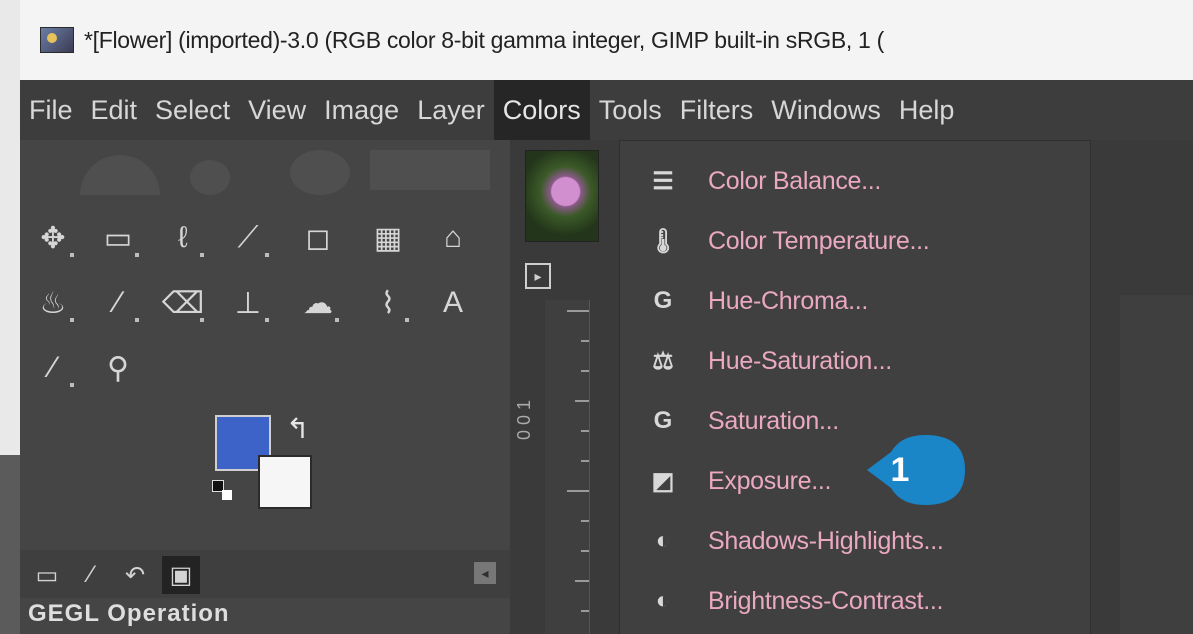  What do you see at coordinates (47, 575) in the screenshot?
I see `device-status-icon: ▭` at bounding box center [47, 575].